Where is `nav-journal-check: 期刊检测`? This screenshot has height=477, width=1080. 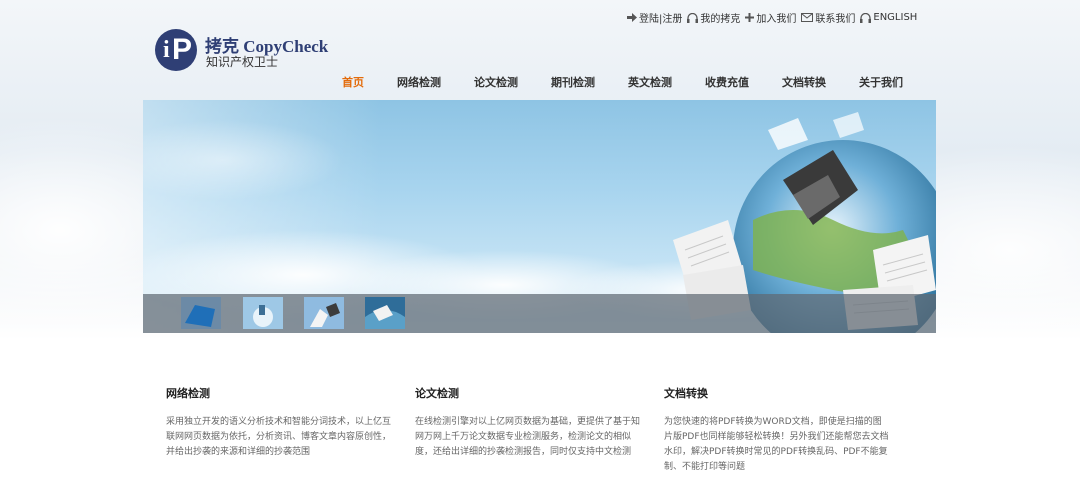
nav-journal-check: 期刊检测 is located at coordinates (573, 82).